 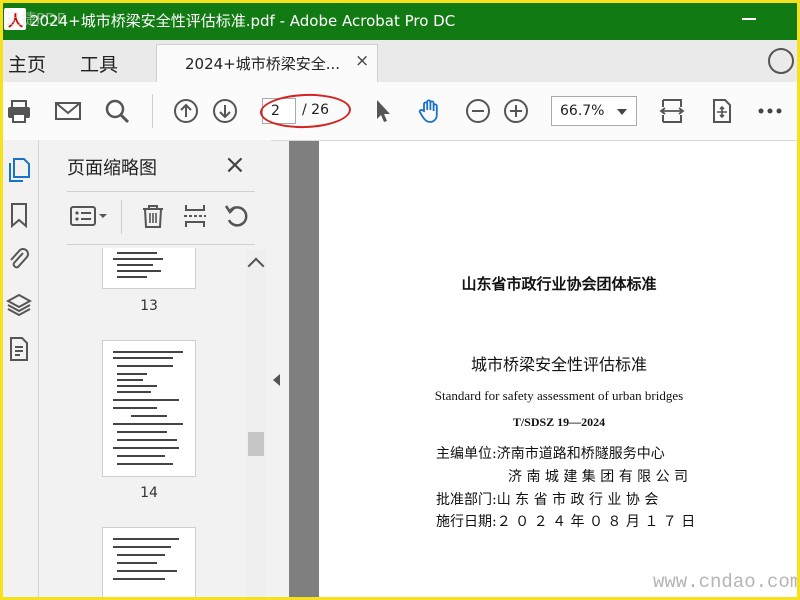 I want to click on main-toolbar: 2 / 26 66.7%, so click(x=400, y=111).